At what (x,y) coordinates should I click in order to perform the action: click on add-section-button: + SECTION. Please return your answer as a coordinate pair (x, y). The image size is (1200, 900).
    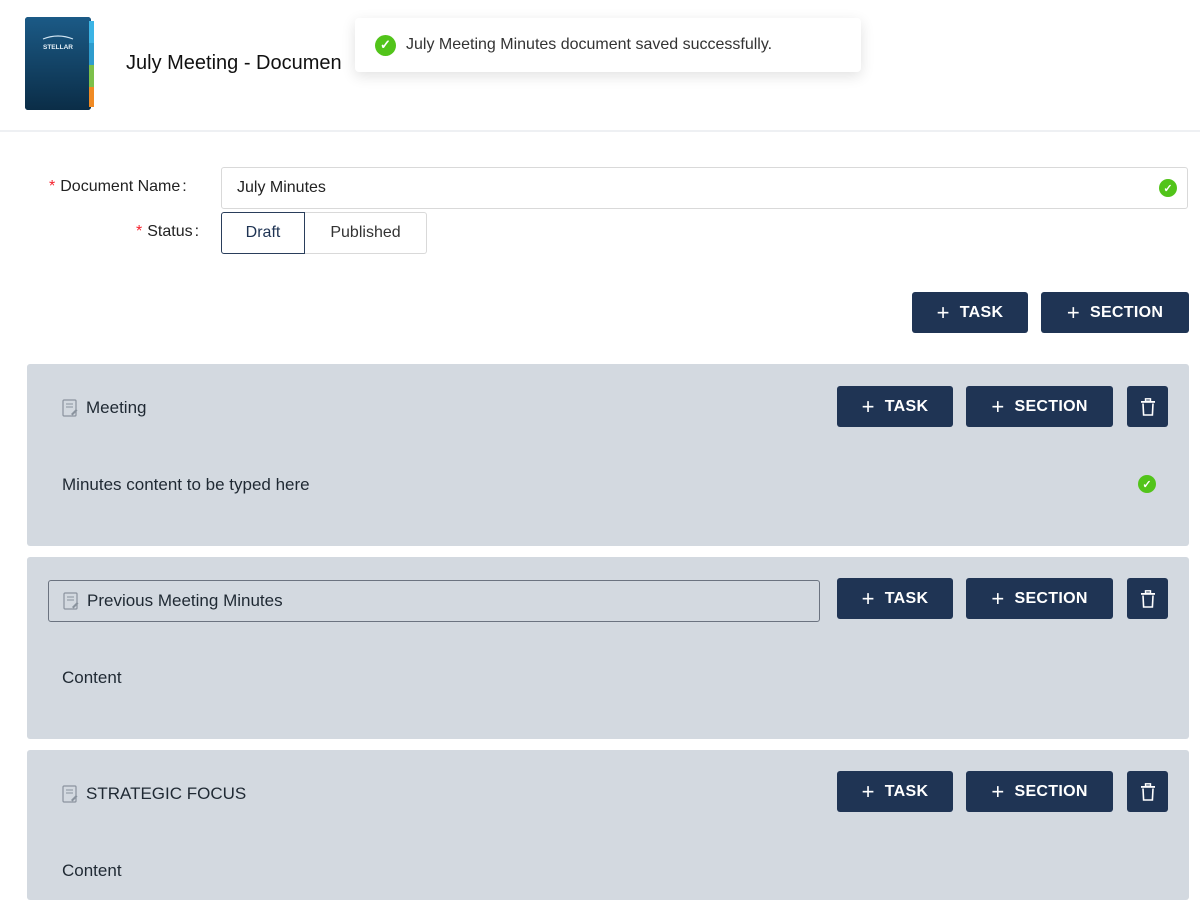
    Looking at the image, I should click on (1115, 312).